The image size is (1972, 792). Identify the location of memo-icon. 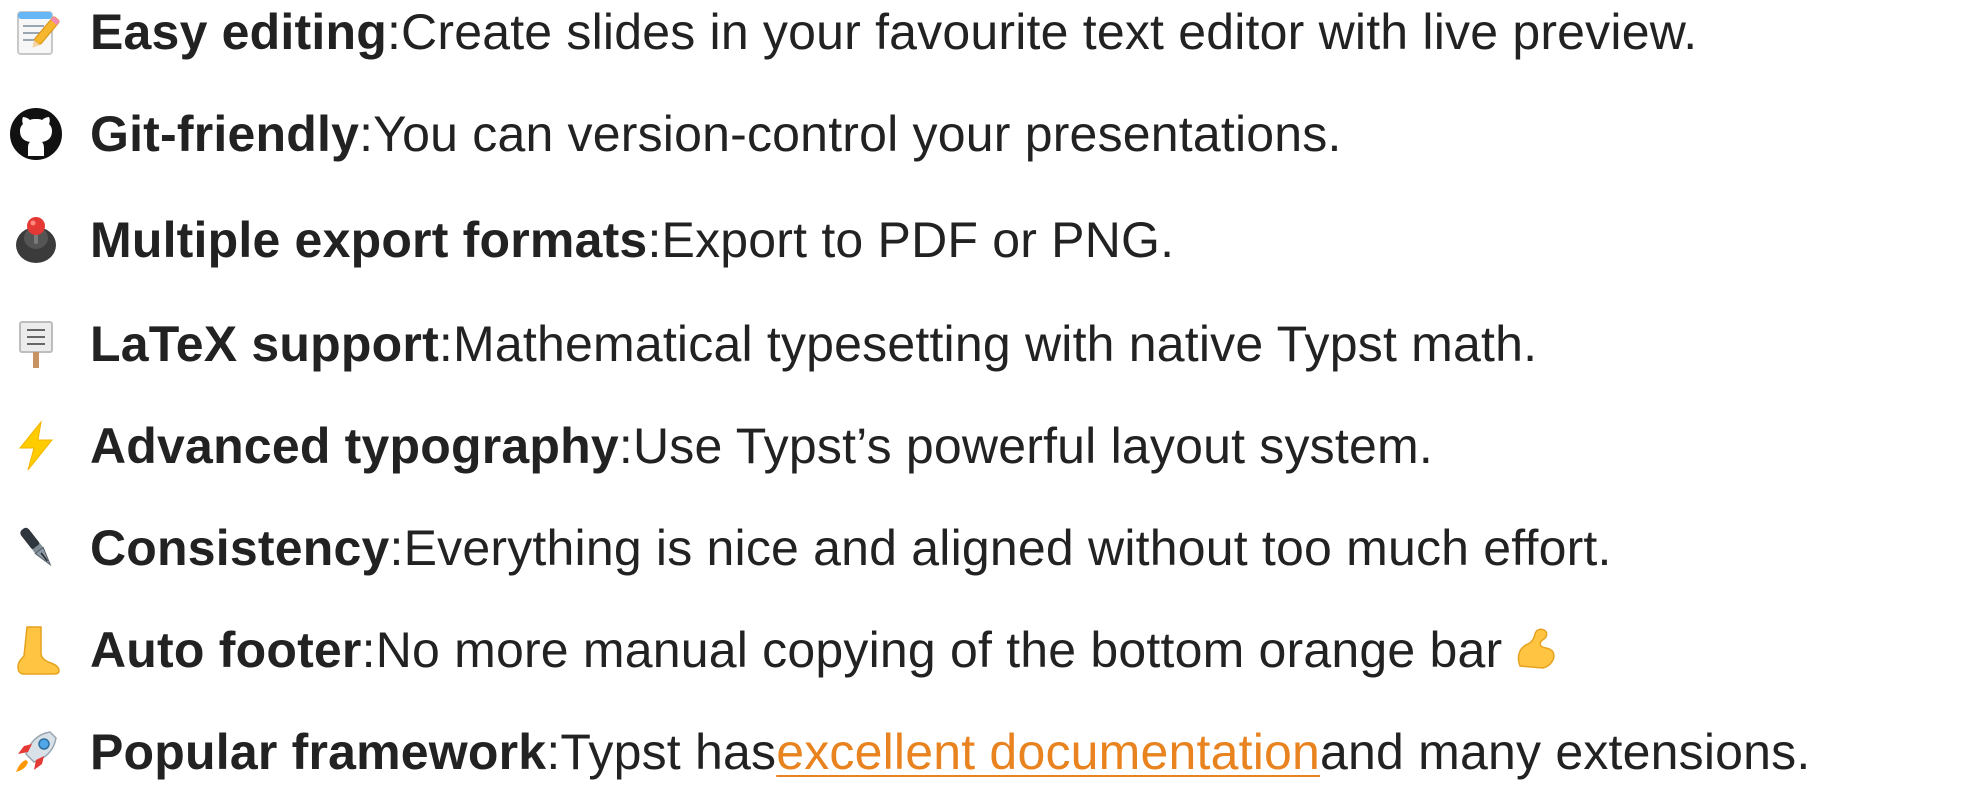
(38, 33).